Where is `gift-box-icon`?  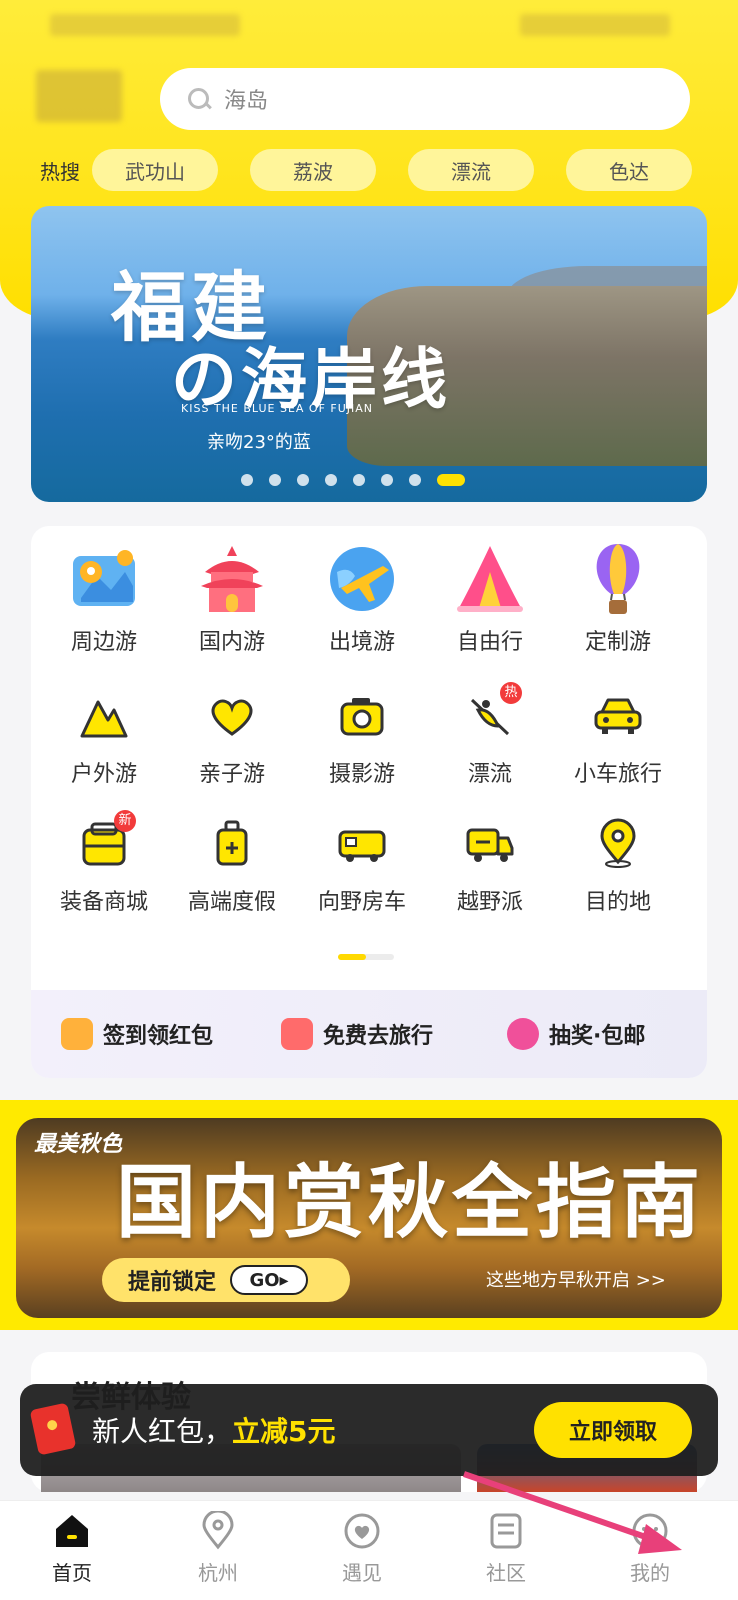
gift-box-icon is located at coordinates (297, 1034).